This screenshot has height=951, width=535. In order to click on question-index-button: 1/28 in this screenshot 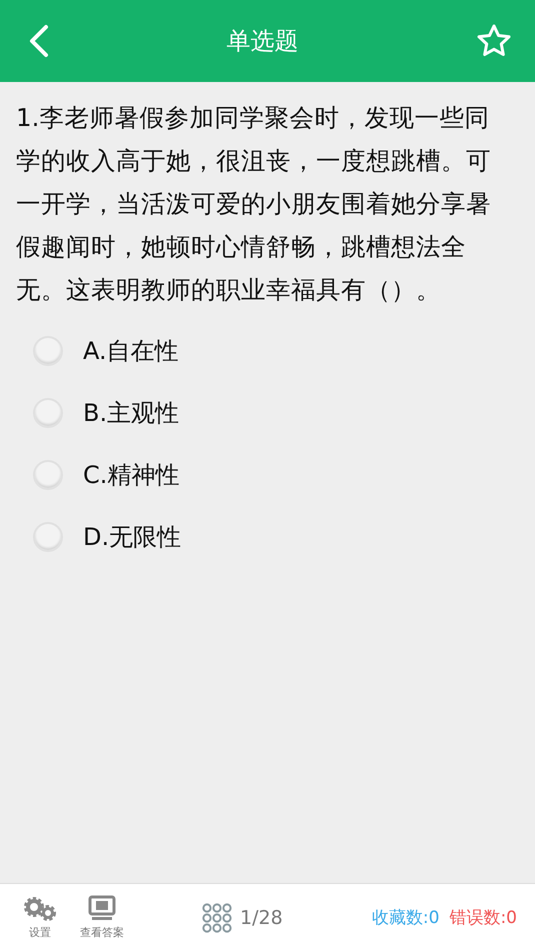, I will do `click(242, 917)`.